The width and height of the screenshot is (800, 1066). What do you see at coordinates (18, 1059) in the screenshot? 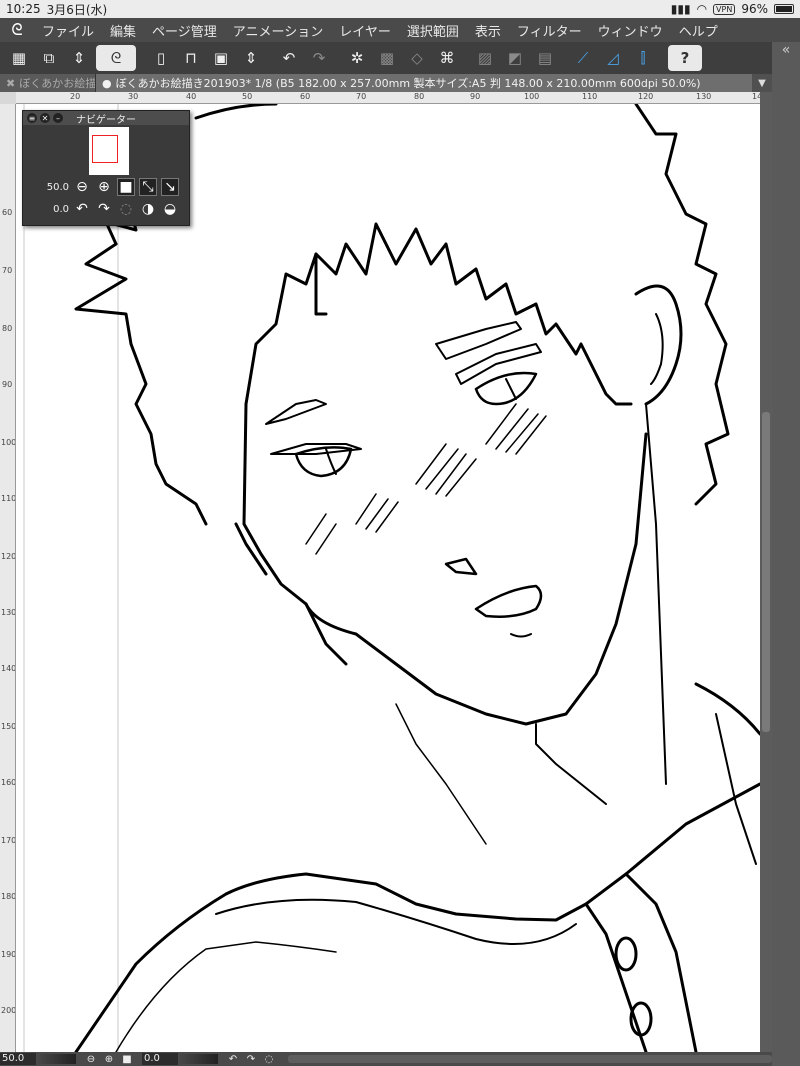
I see `zoom-field: 50.0` at bounding box center [18, 1059].